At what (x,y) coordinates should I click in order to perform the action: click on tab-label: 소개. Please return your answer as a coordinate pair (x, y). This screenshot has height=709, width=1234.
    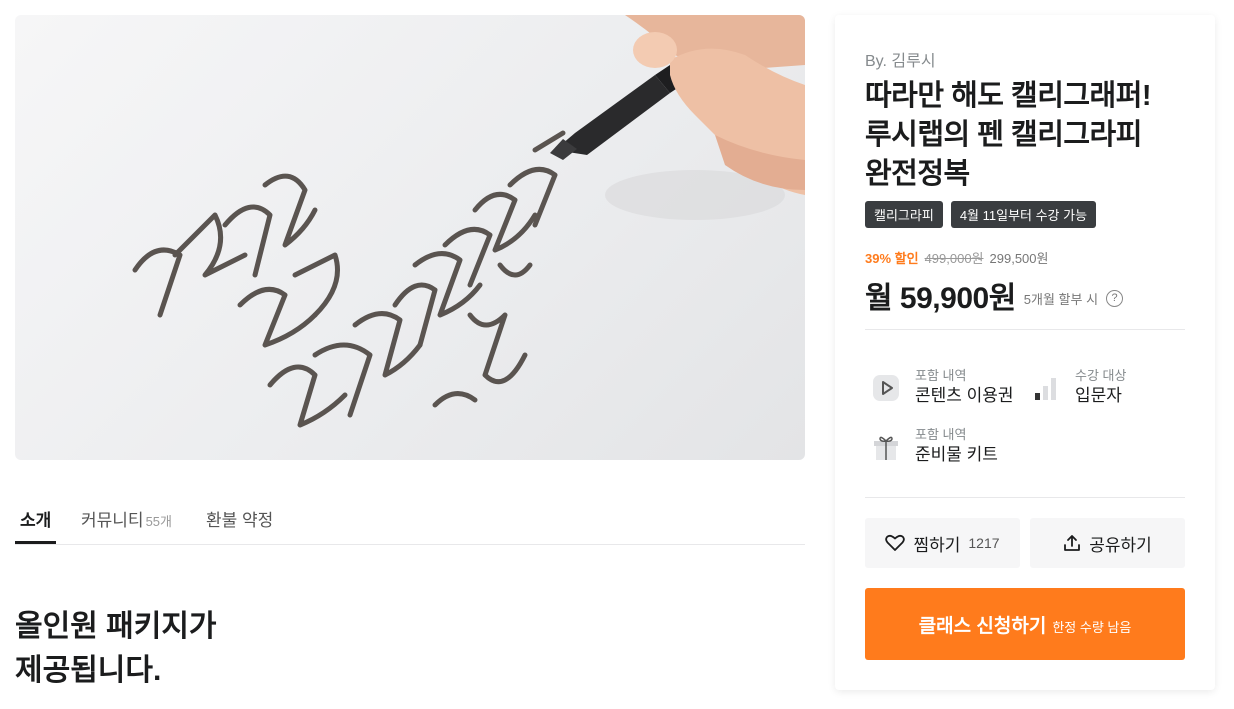
    Looking at the image, I should click on (36, 520).